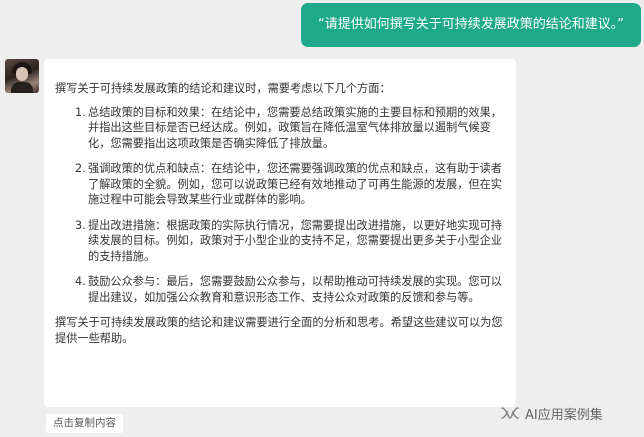 Image resolution: width=644 pixels, height=437 pixels. I want to click on watermark-text: AI应用案例集, so click(564, 415).